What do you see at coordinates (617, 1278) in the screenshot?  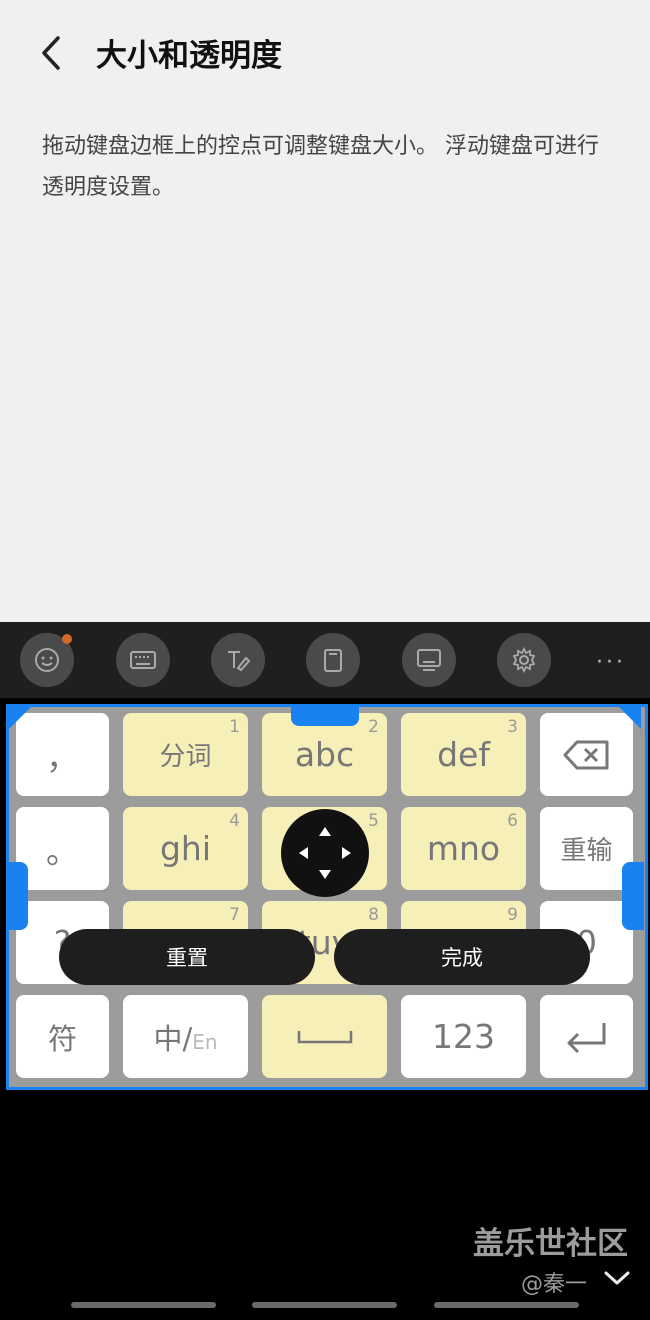 I see `collapse-keyboard-icon` at bounding box center [617, 1278].